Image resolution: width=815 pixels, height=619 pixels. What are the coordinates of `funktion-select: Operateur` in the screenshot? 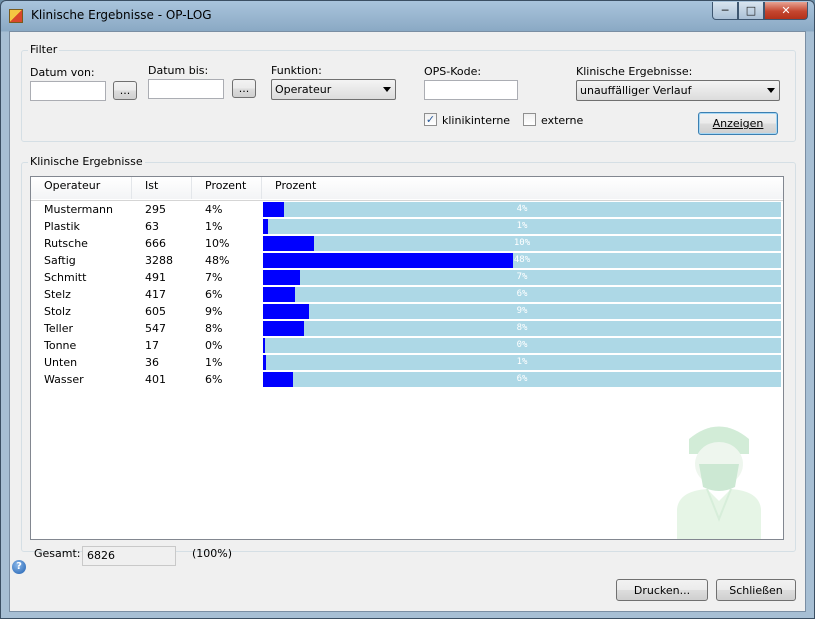 It's located at (333, 89).